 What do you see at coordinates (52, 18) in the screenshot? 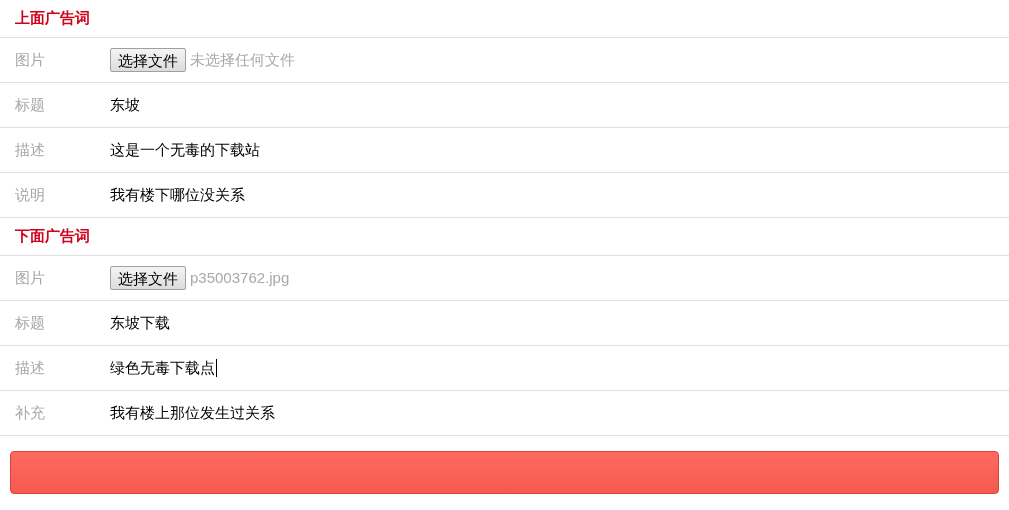
I see `section-heading: 上面广告词` at bounding box center [52, 18].